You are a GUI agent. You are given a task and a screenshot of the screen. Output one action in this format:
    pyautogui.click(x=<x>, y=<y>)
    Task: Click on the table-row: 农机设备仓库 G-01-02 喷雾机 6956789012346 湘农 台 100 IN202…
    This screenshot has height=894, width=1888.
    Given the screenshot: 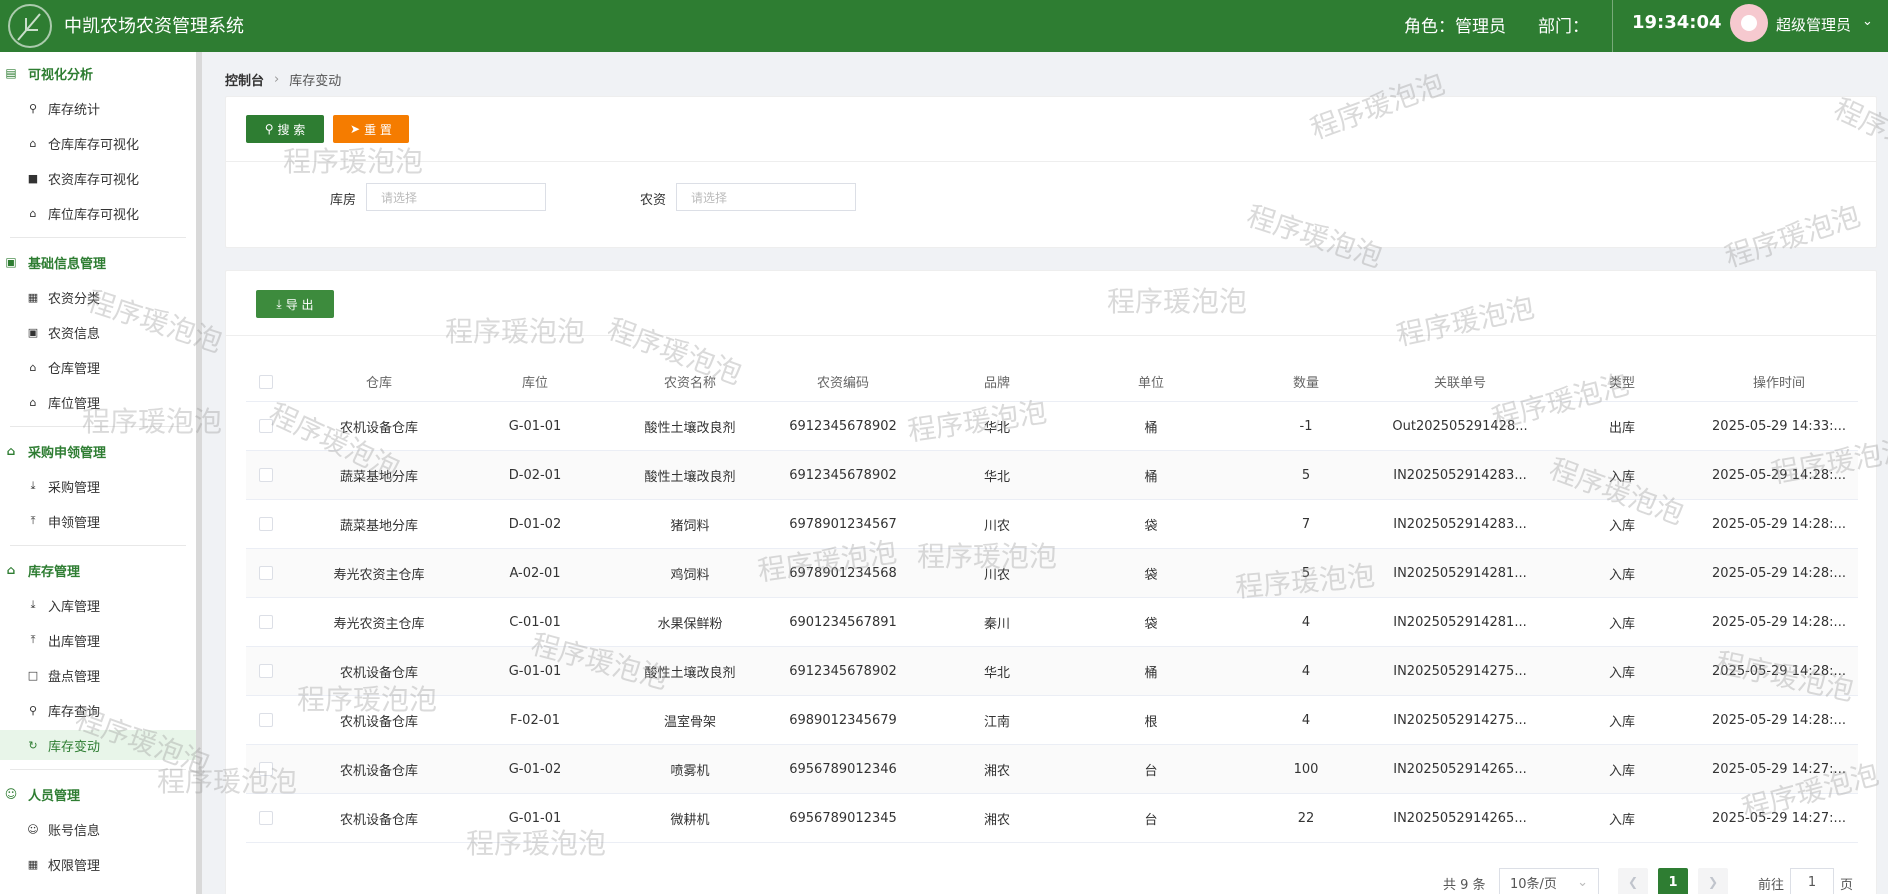 What is the action you would take?
    pyautogui.click(x=1052, y=769)
    